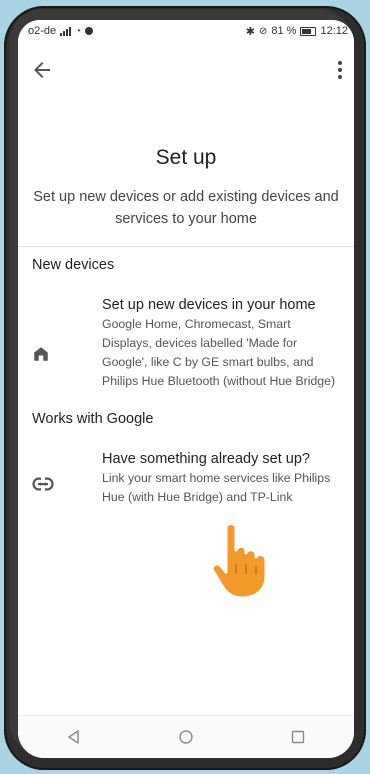 The height and width of the screenshot is (774, 370). Describe the element at coordinates (186, 246) in the screenshot. I see `divider` at that location.